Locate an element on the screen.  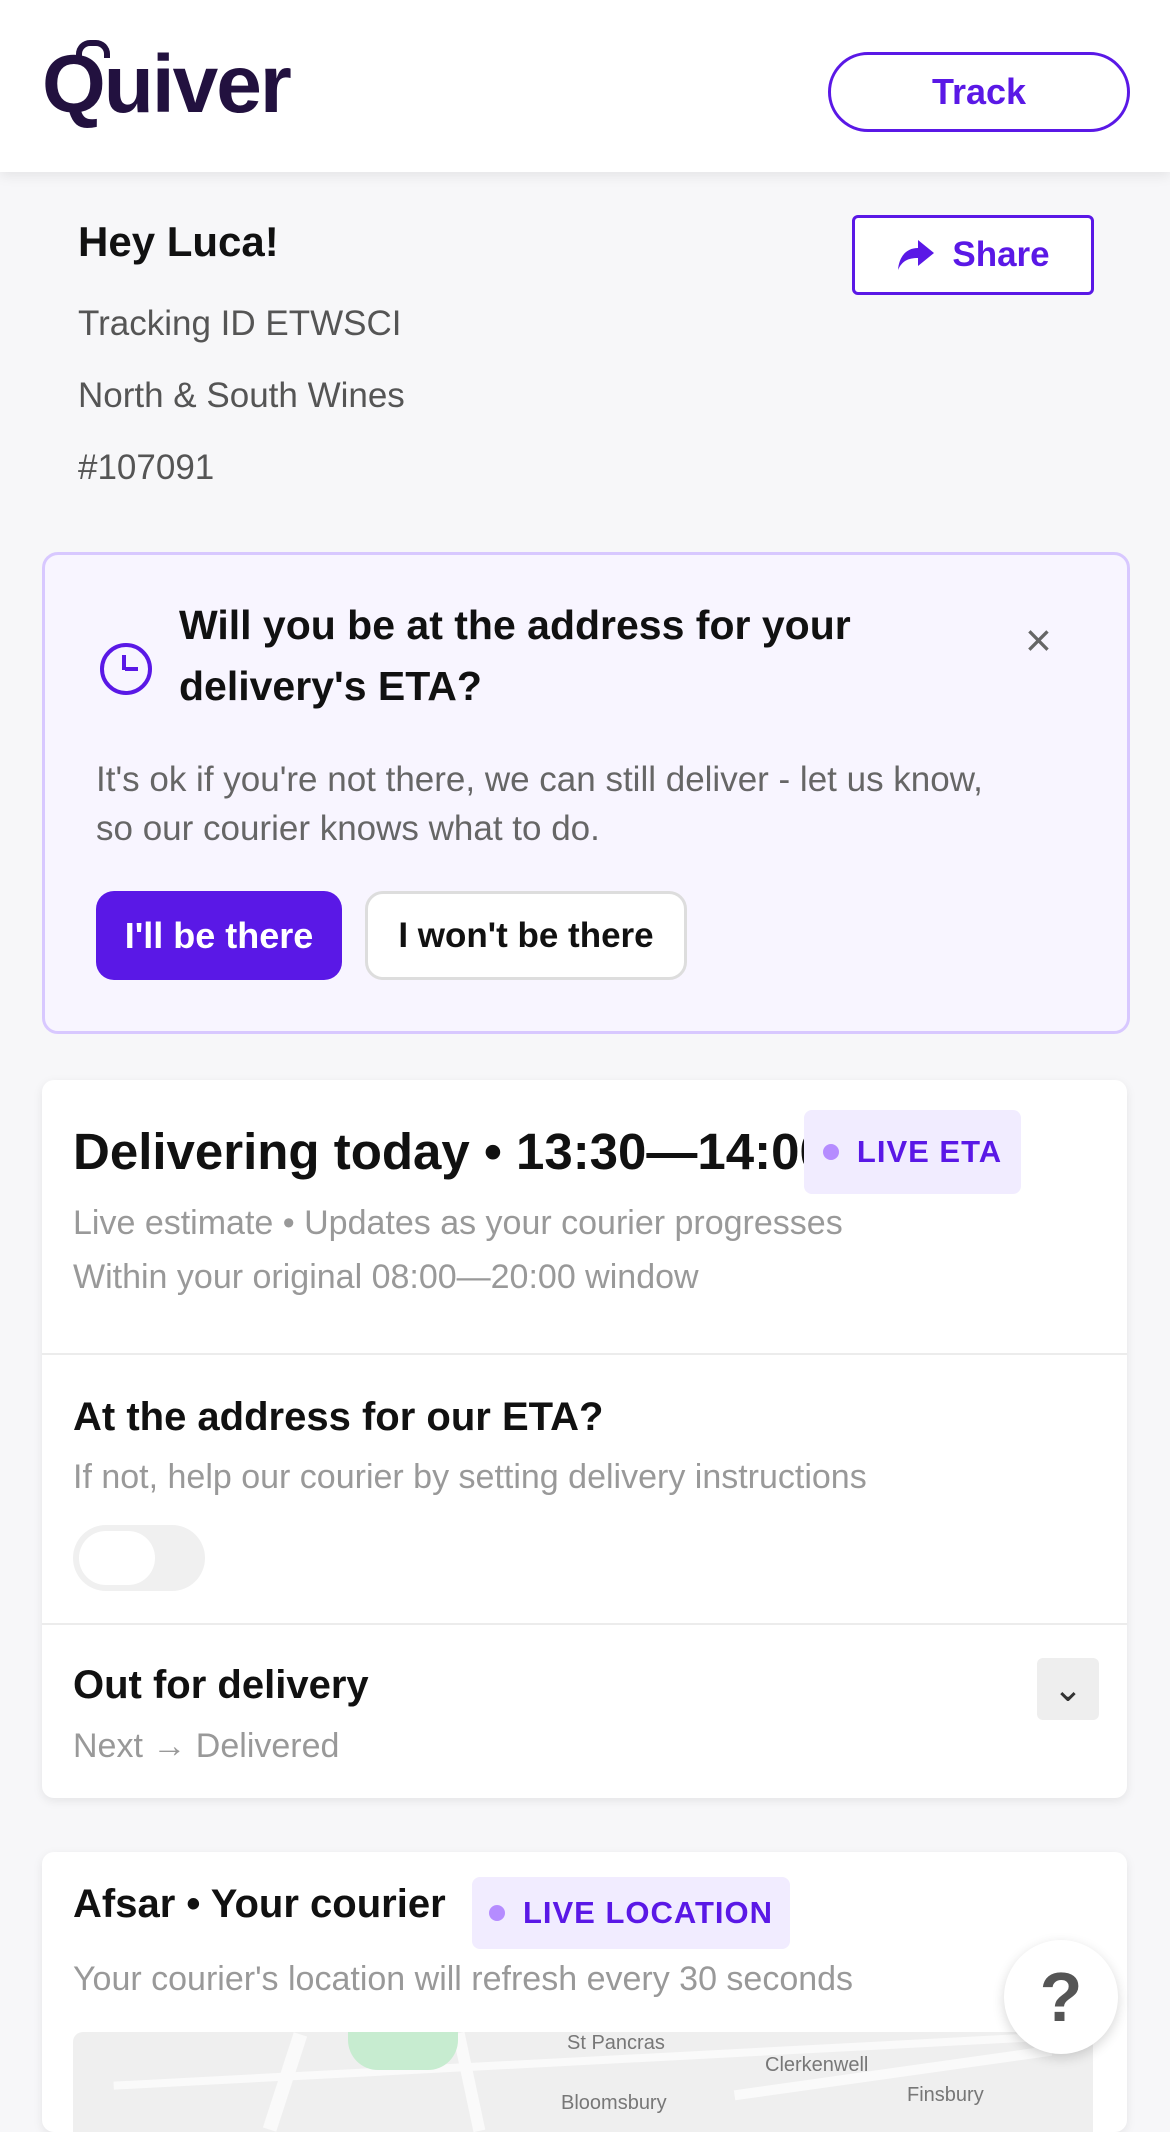
delivery-status: Out for delivery is located at coordinates (221, 1685).